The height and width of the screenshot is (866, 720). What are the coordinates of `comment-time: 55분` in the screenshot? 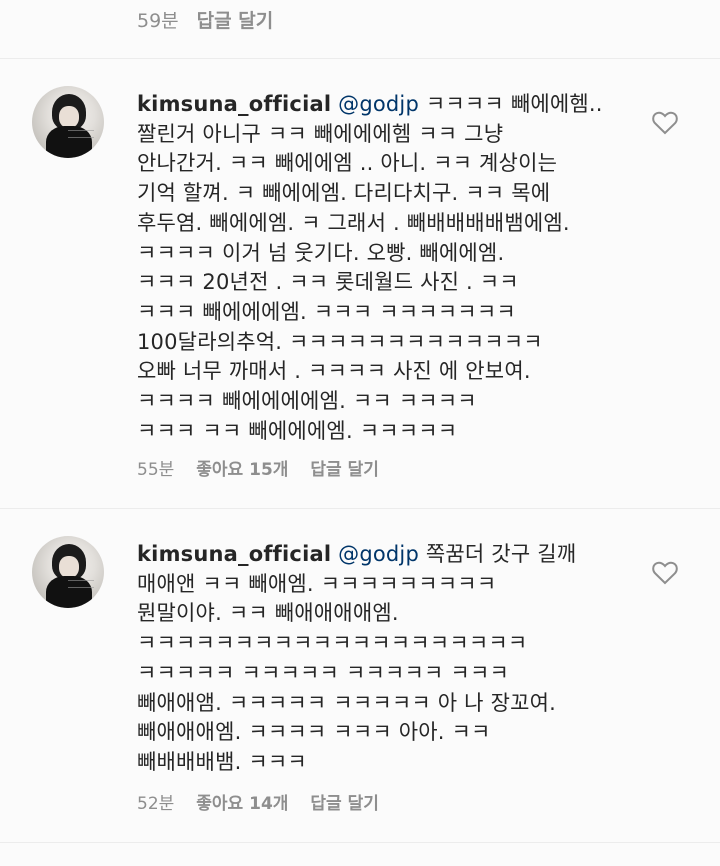 It's located at (156, 470).